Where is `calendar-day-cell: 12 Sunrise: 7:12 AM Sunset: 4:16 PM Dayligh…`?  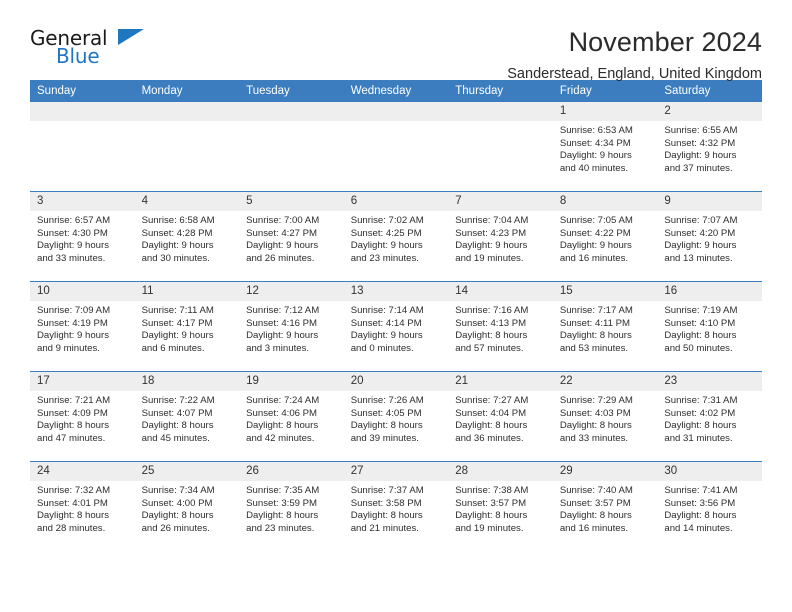
calendar-day-cell: 12 Sunrise: 7:12 AM Sunset: 4:16 PM Dayligh… is located at coordinates (291, 326).